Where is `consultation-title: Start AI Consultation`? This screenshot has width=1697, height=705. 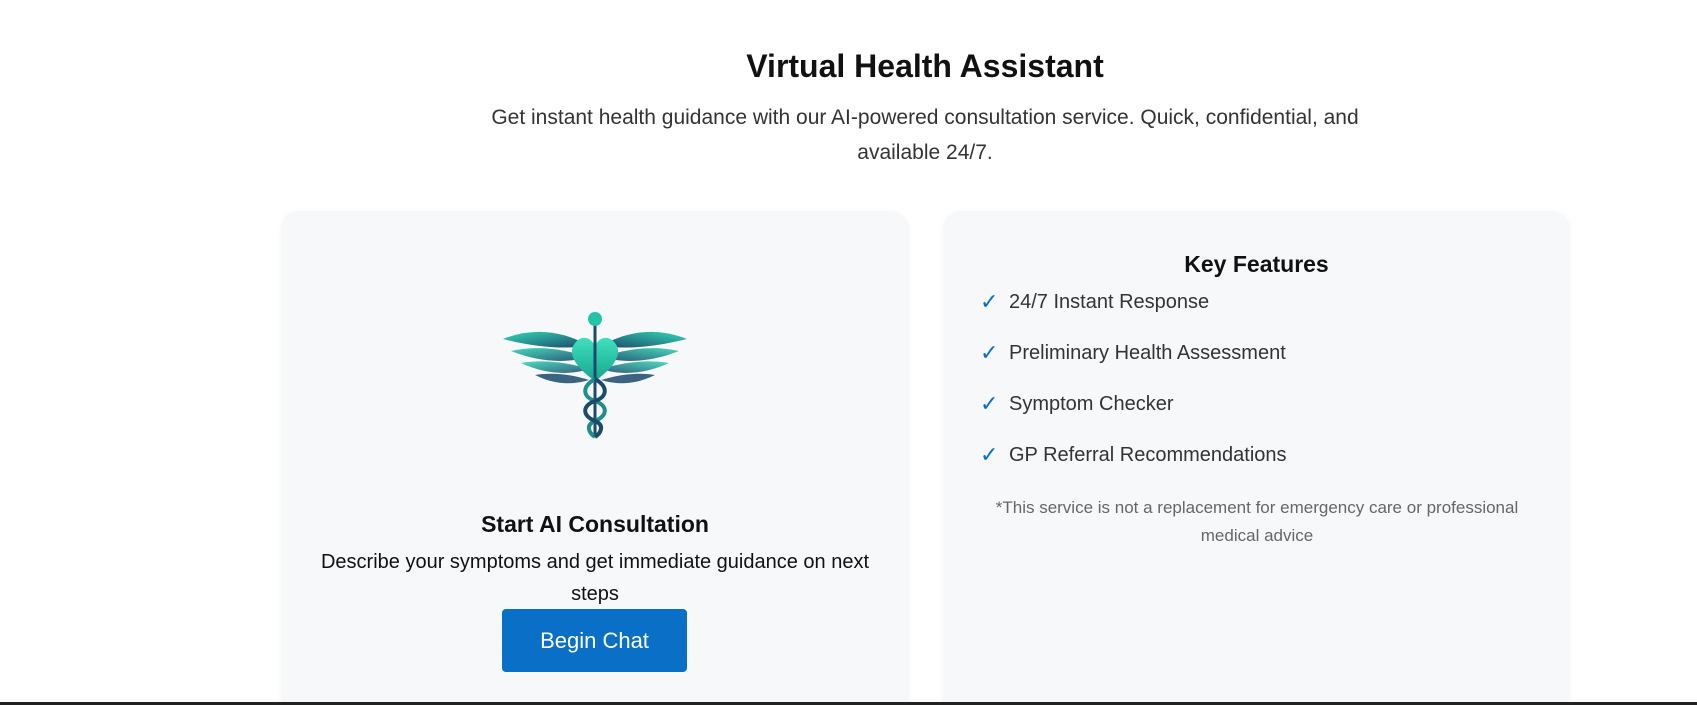
consultation-title: Start AI Consultation is located at coordinates (595, 524).